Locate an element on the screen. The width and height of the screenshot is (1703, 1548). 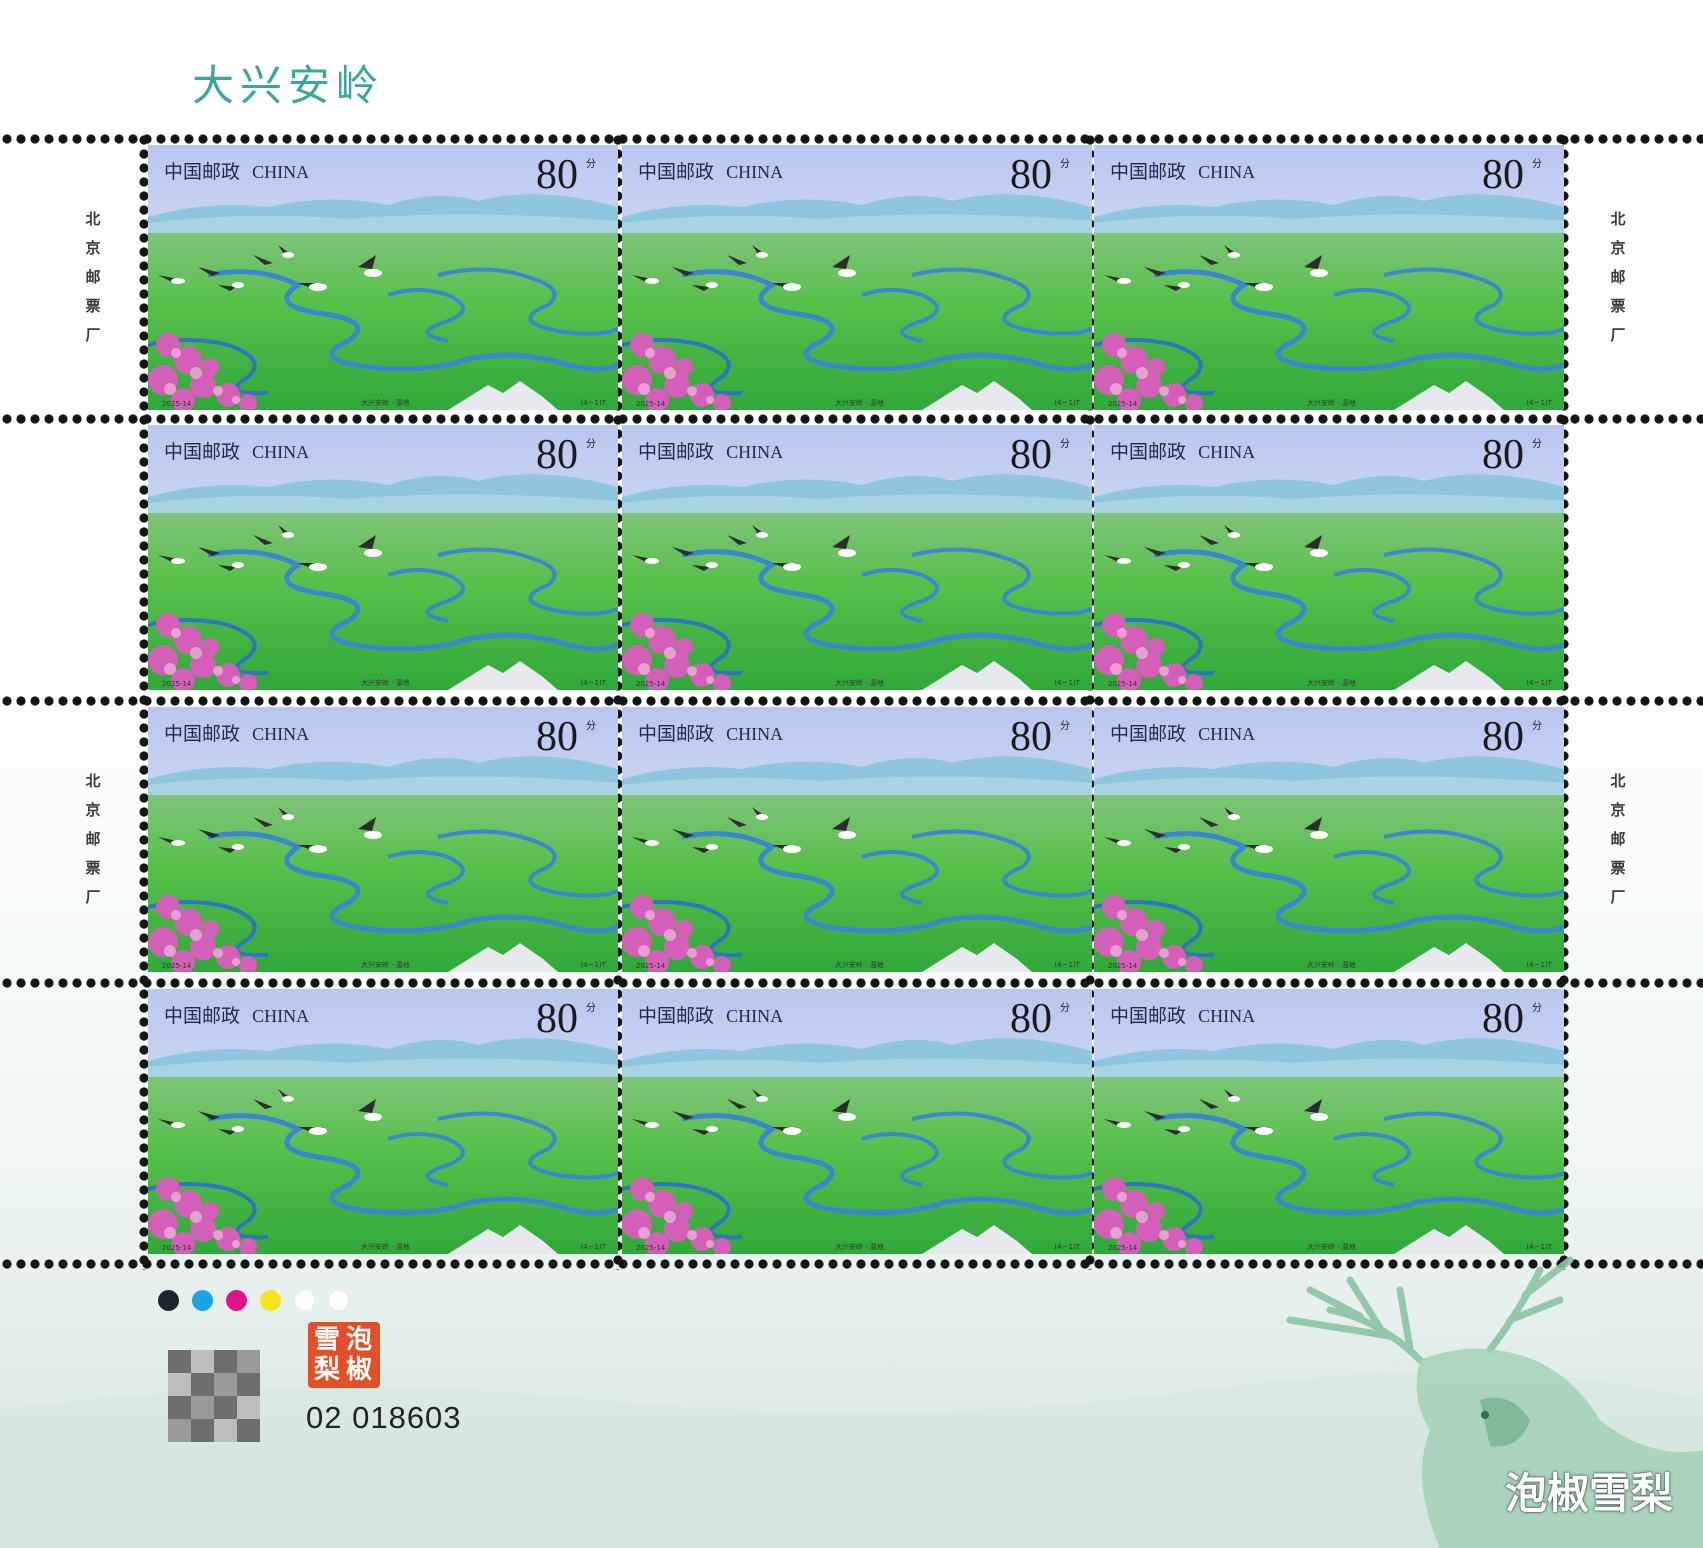
stamp-r4-c1: 中国邮政 CHINA 80 分 2025-14 大兴安岭 · 湿地 (4－1)T is located at coordinates (383, 1121).